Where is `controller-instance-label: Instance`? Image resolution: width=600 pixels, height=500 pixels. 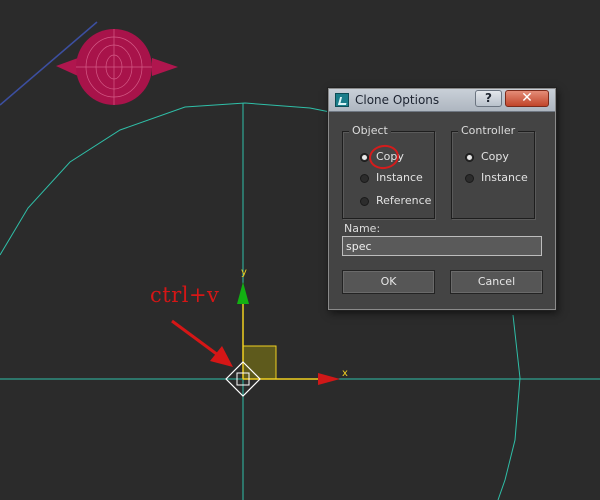
controller-instance-label: Instance is located at coordinates (504, 177).